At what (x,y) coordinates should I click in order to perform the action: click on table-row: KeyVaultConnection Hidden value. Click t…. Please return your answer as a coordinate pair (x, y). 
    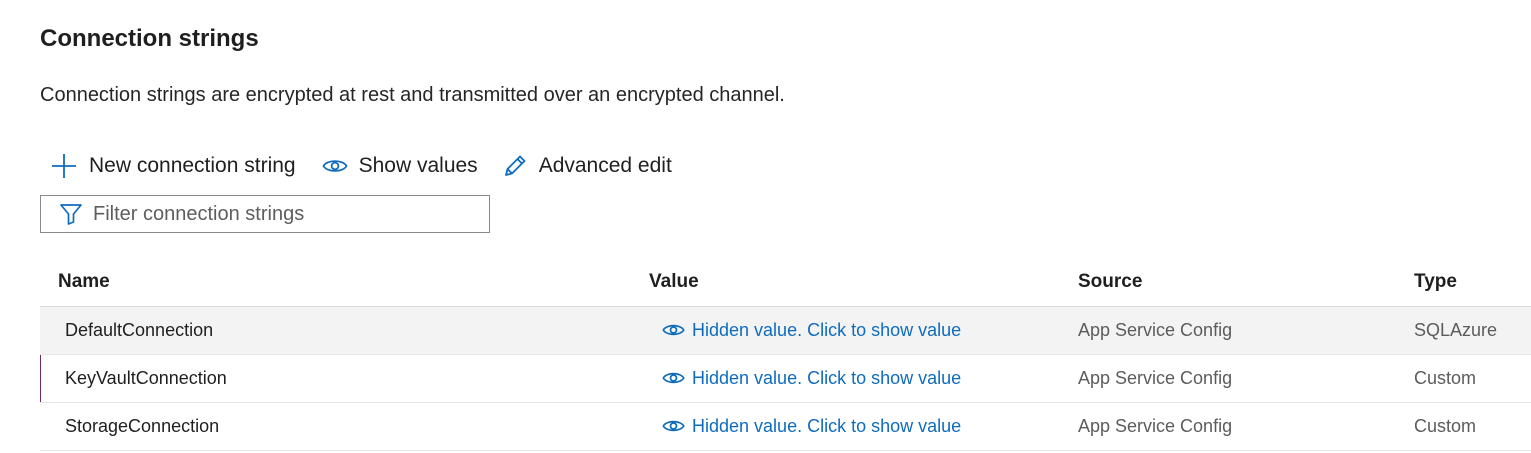
    Looking at the image, I should click on (785, 379).